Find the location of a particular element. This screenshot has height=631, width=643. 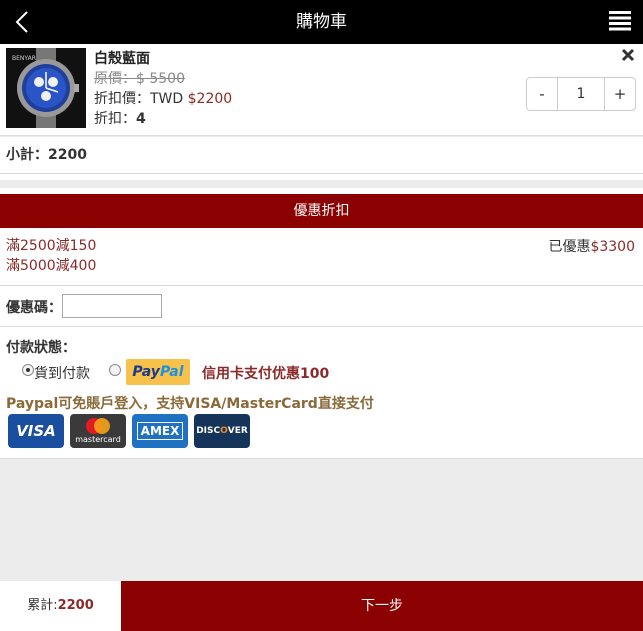

saved-amount: 已優惠$3300 is located at coordinates (591, 246).